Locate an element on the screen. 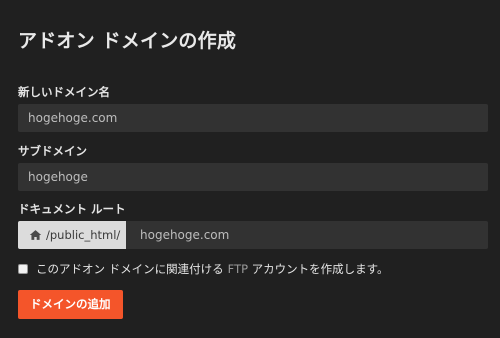 The image size is (500, 338). ftp-account-option: このアドオン ドメインに関連付ける FTP アカウントを作成します。 is located at coordinates (203, 269).